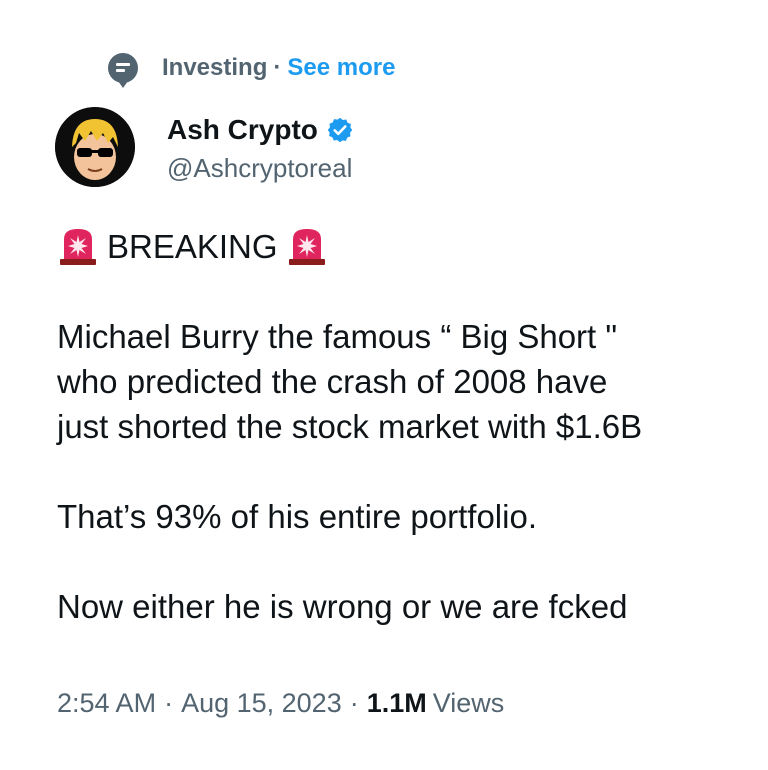 The image size is (768, 770). What do you see at coordinates (214, 68) in the screenshot?
I see `topic-label: Investing` at bounding box center [214, 68].